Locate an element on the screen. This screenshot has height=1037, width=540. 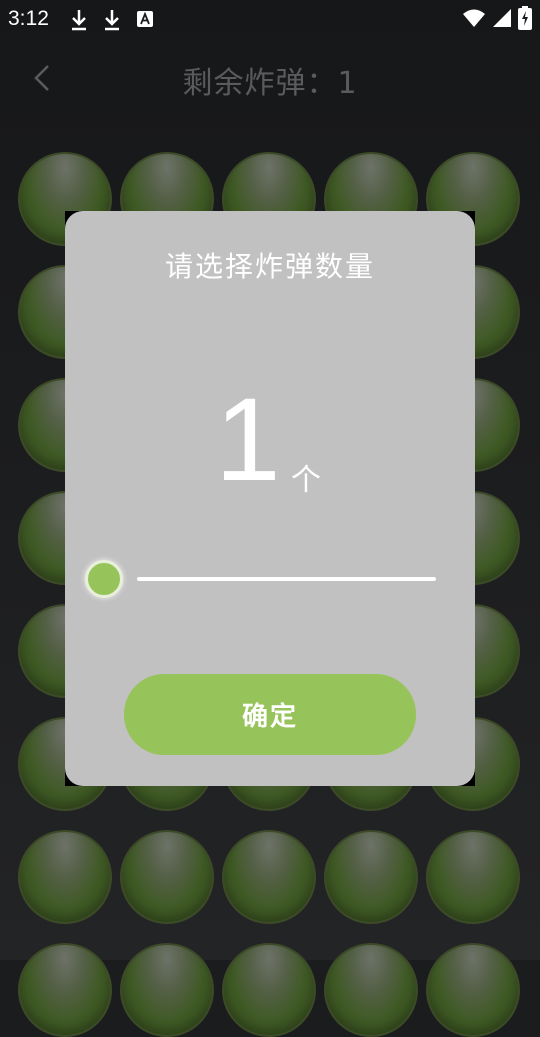
bomb-count-slider-track is located at coordinates (286, 579).